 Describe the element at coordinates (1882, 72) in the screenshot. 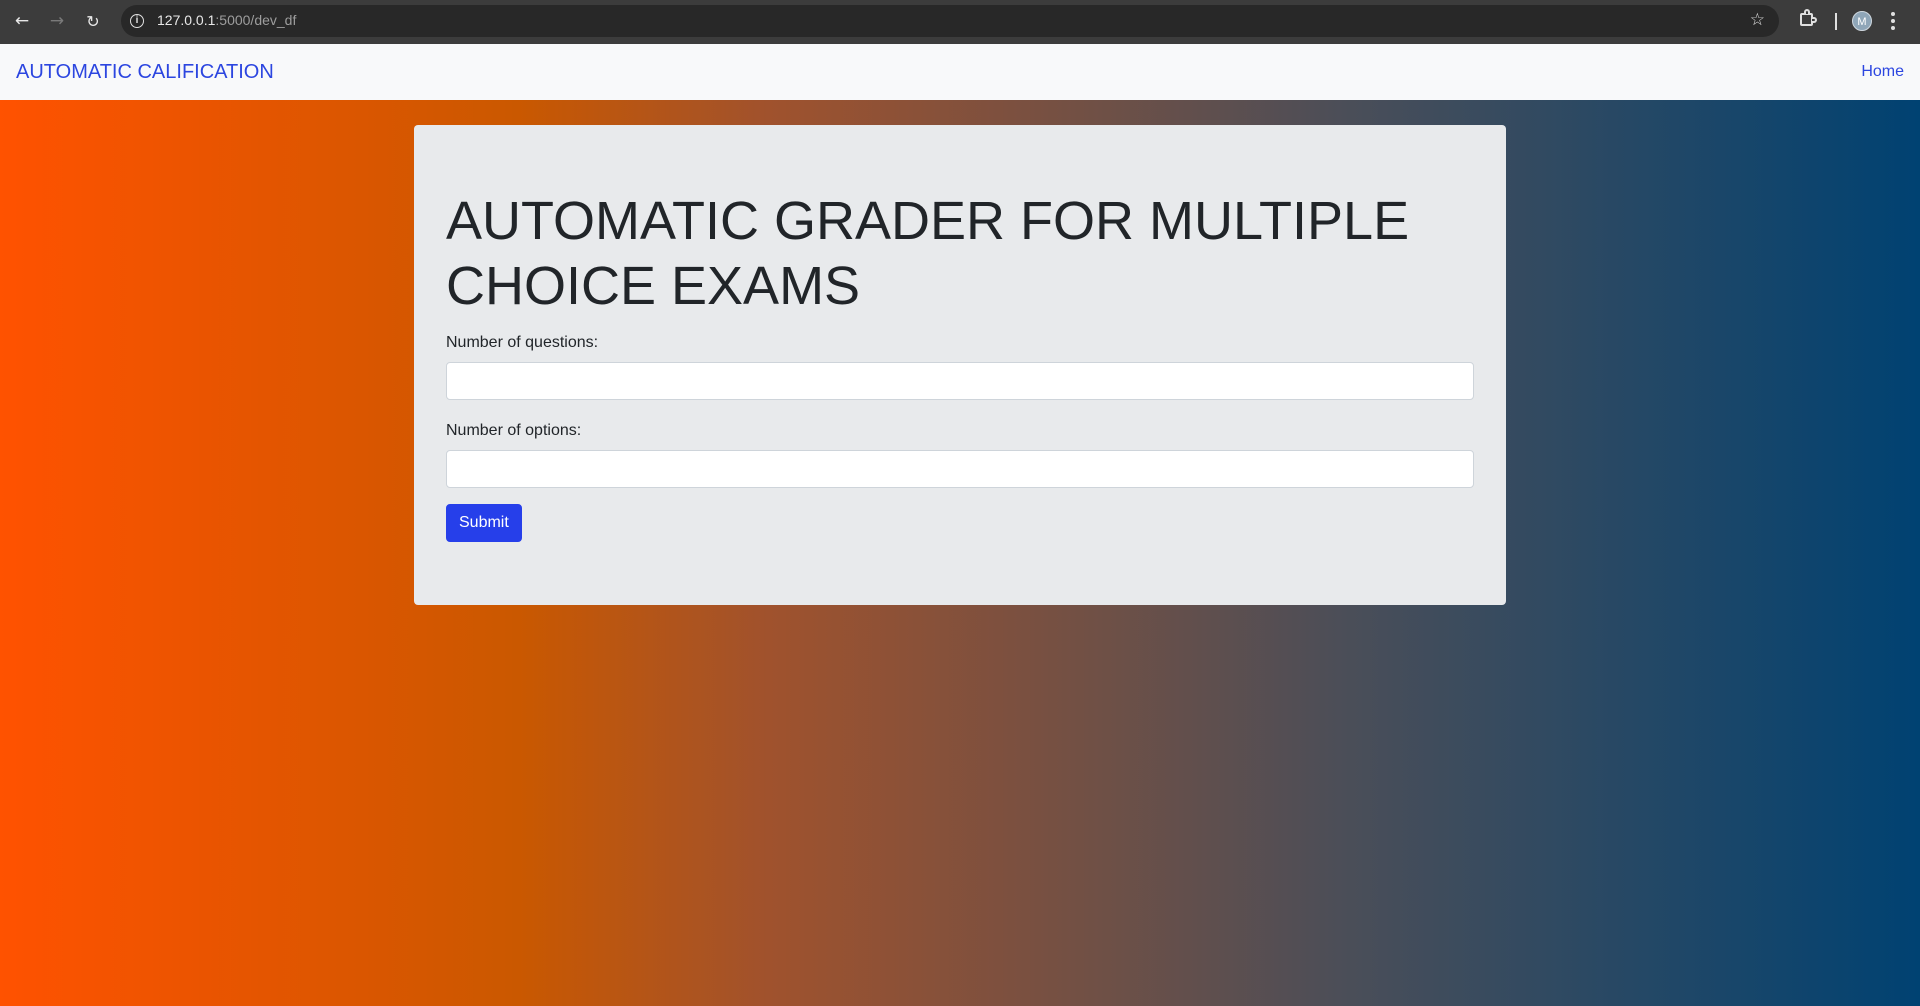

I see `nav-link-home: Home` at that location.